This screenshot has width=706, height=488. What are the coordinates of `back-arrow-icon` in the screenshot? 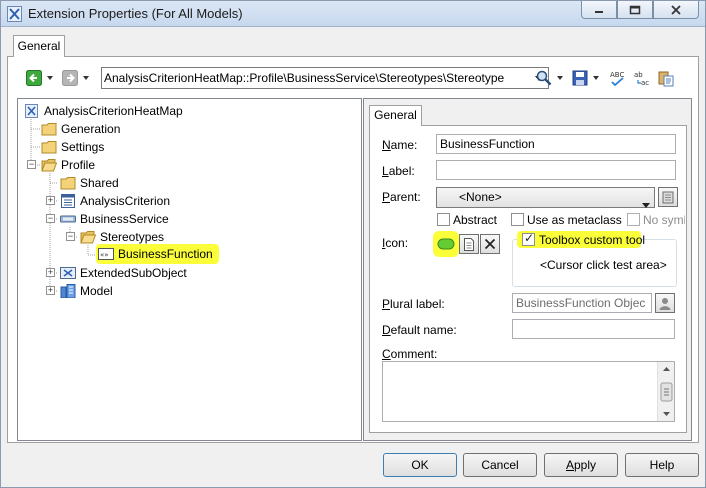 It's located at (34, 78).